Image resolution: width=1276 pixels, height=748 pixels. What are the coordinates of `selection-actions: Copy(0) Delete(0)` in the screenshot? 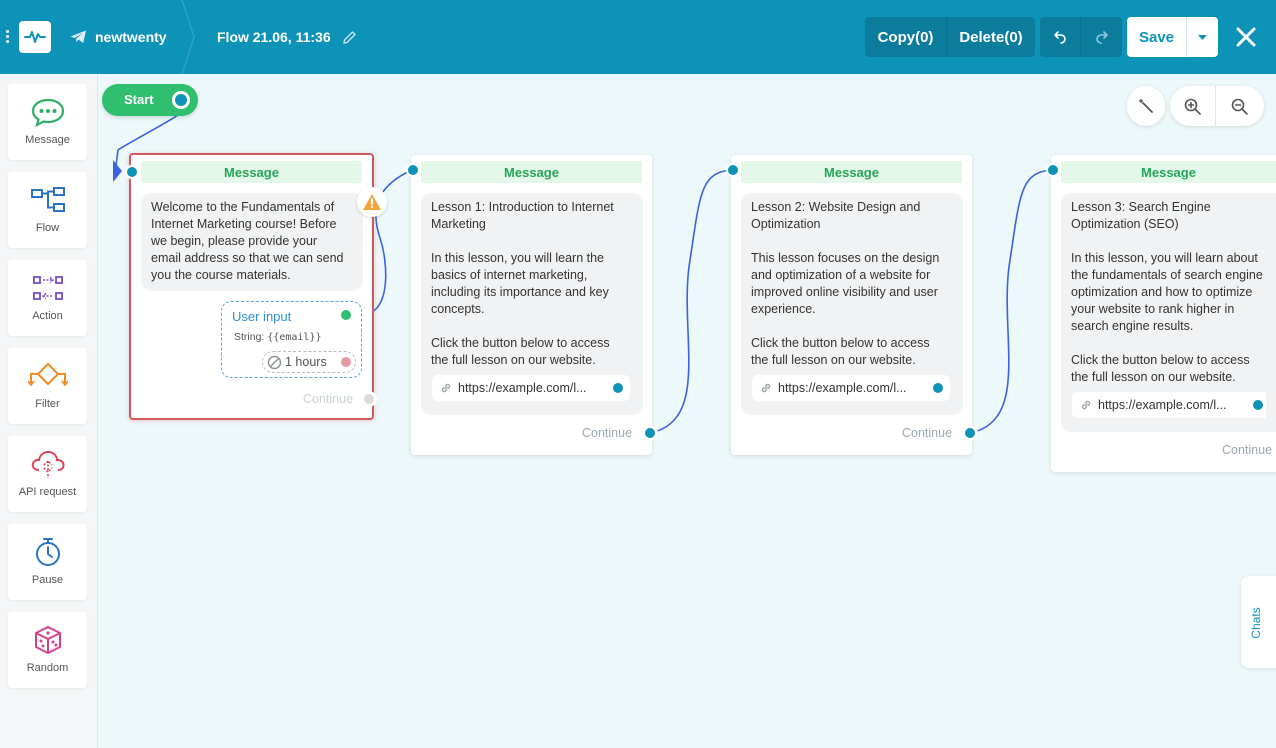 It's located at (950, 37).